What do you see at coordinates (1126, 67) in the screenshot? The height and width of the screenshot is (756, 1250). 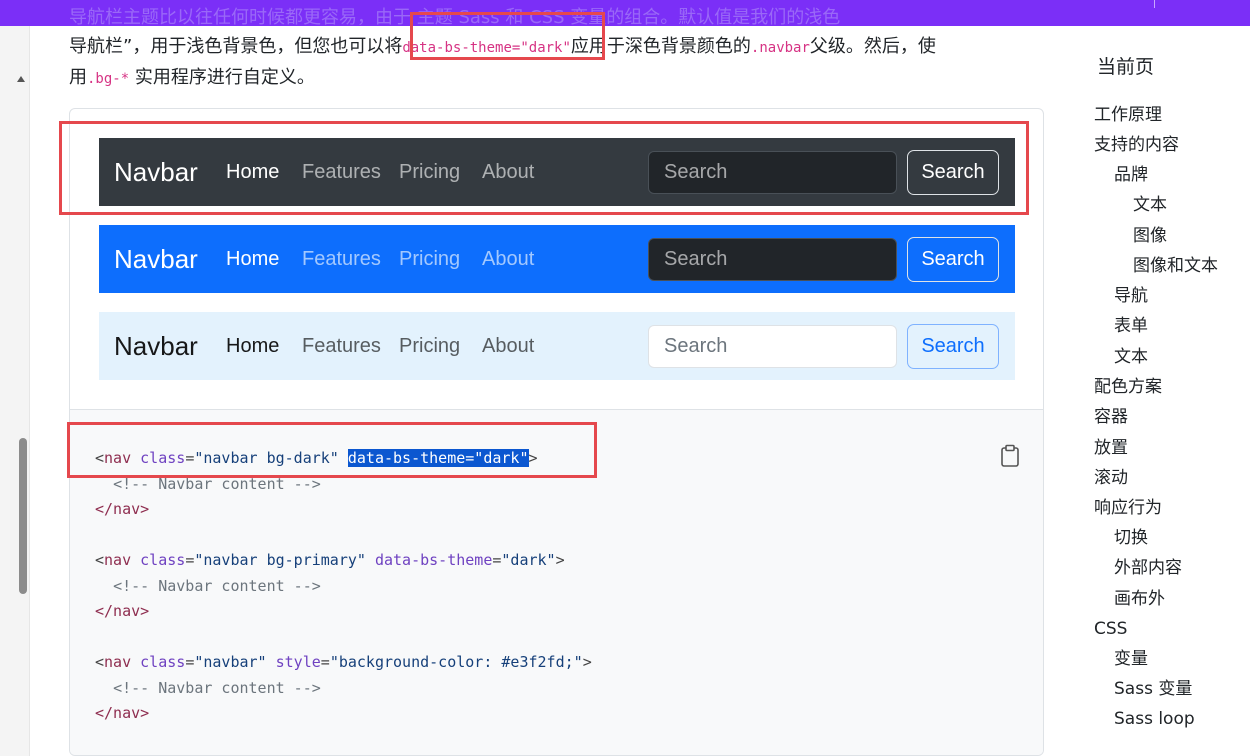 I see `toc-title: 当前页` at bounding box center [1126, 67].